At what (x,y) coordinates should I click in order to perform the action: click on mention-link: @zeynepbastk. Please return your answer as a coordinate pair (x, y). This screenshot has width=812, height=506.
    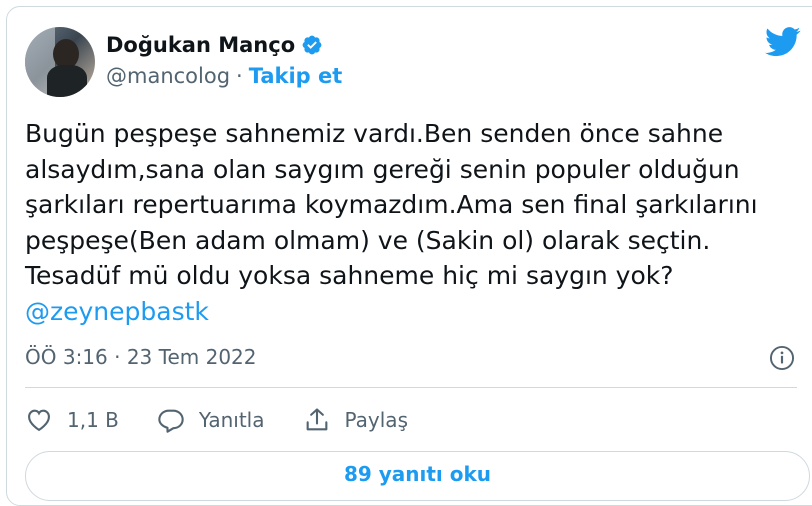
    Looking at the image, I should click on (117, 311).